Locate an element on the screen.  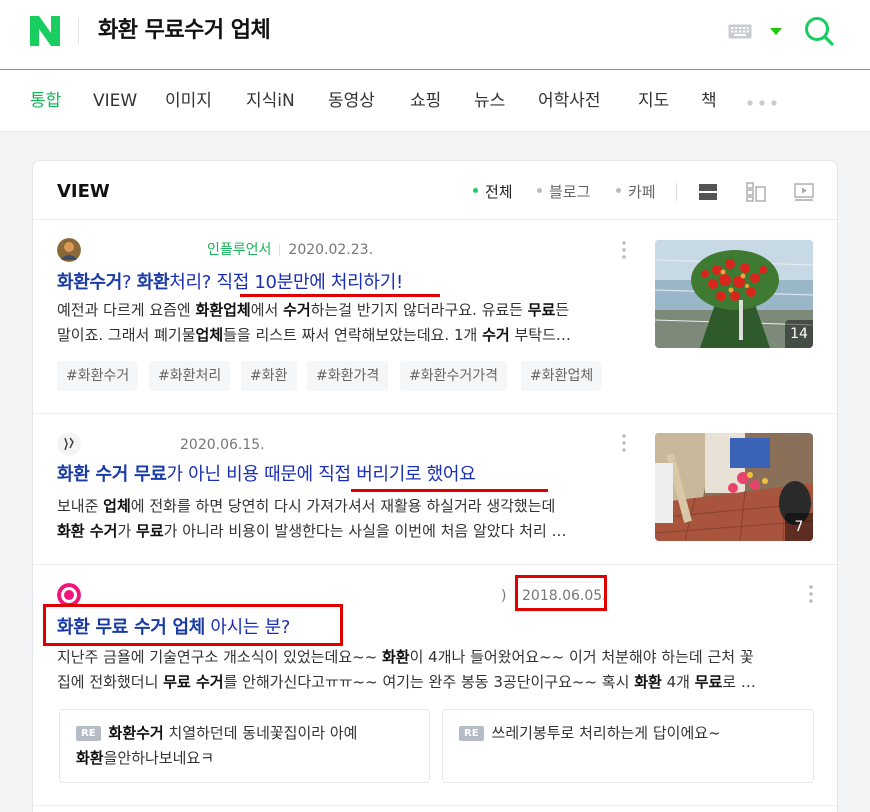
hashtag: #화환 is located at coordinates (269, 376).